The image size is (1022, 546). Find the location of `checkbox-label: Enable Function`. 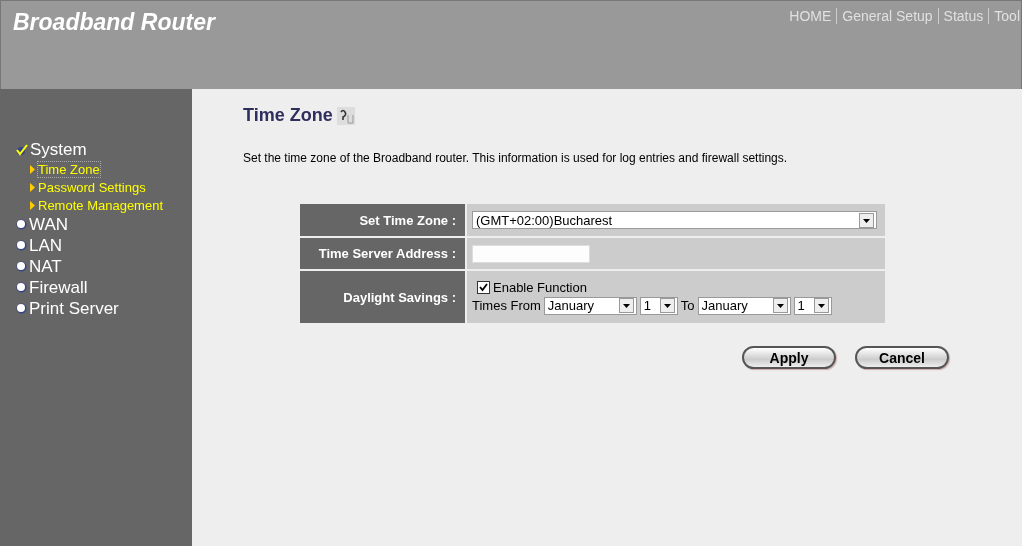

checkbox-label: Enable Function is located at coordinates (540, 287).